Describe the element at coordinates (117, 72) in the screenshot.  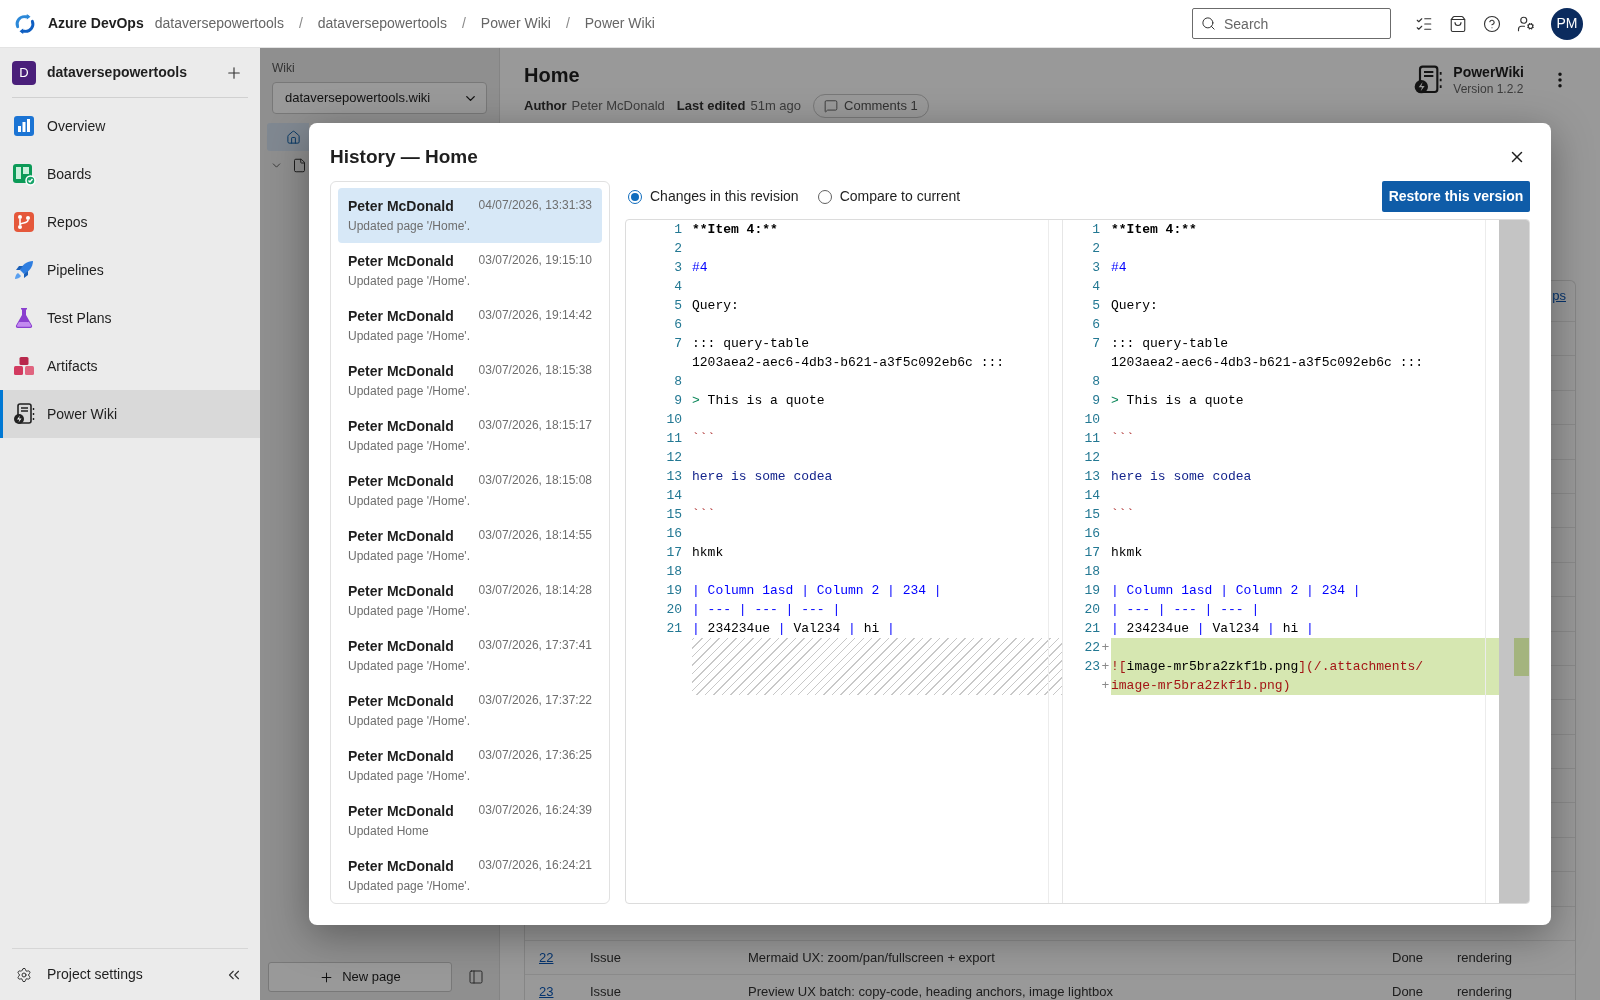
I see `project-name: dataversepowertools` at that location.